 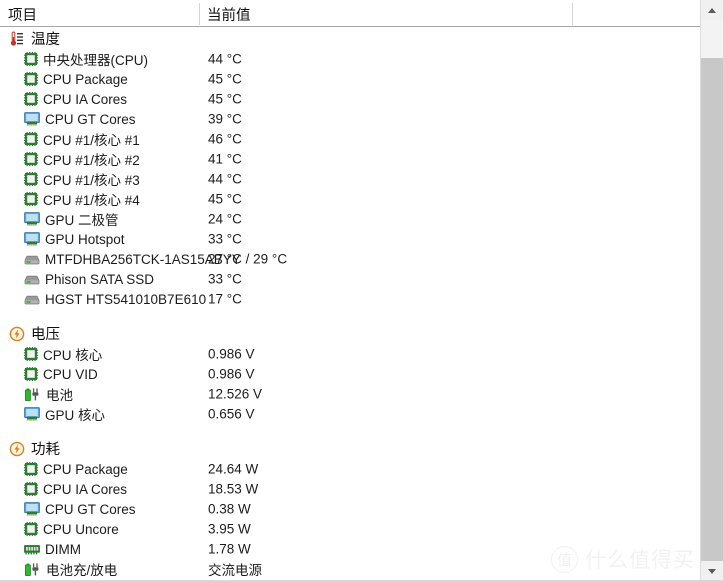 What do you see at coordinates (59, 395) in the screenshot?
I see `sensor-label: 电池` at bounding box center [59, 395].